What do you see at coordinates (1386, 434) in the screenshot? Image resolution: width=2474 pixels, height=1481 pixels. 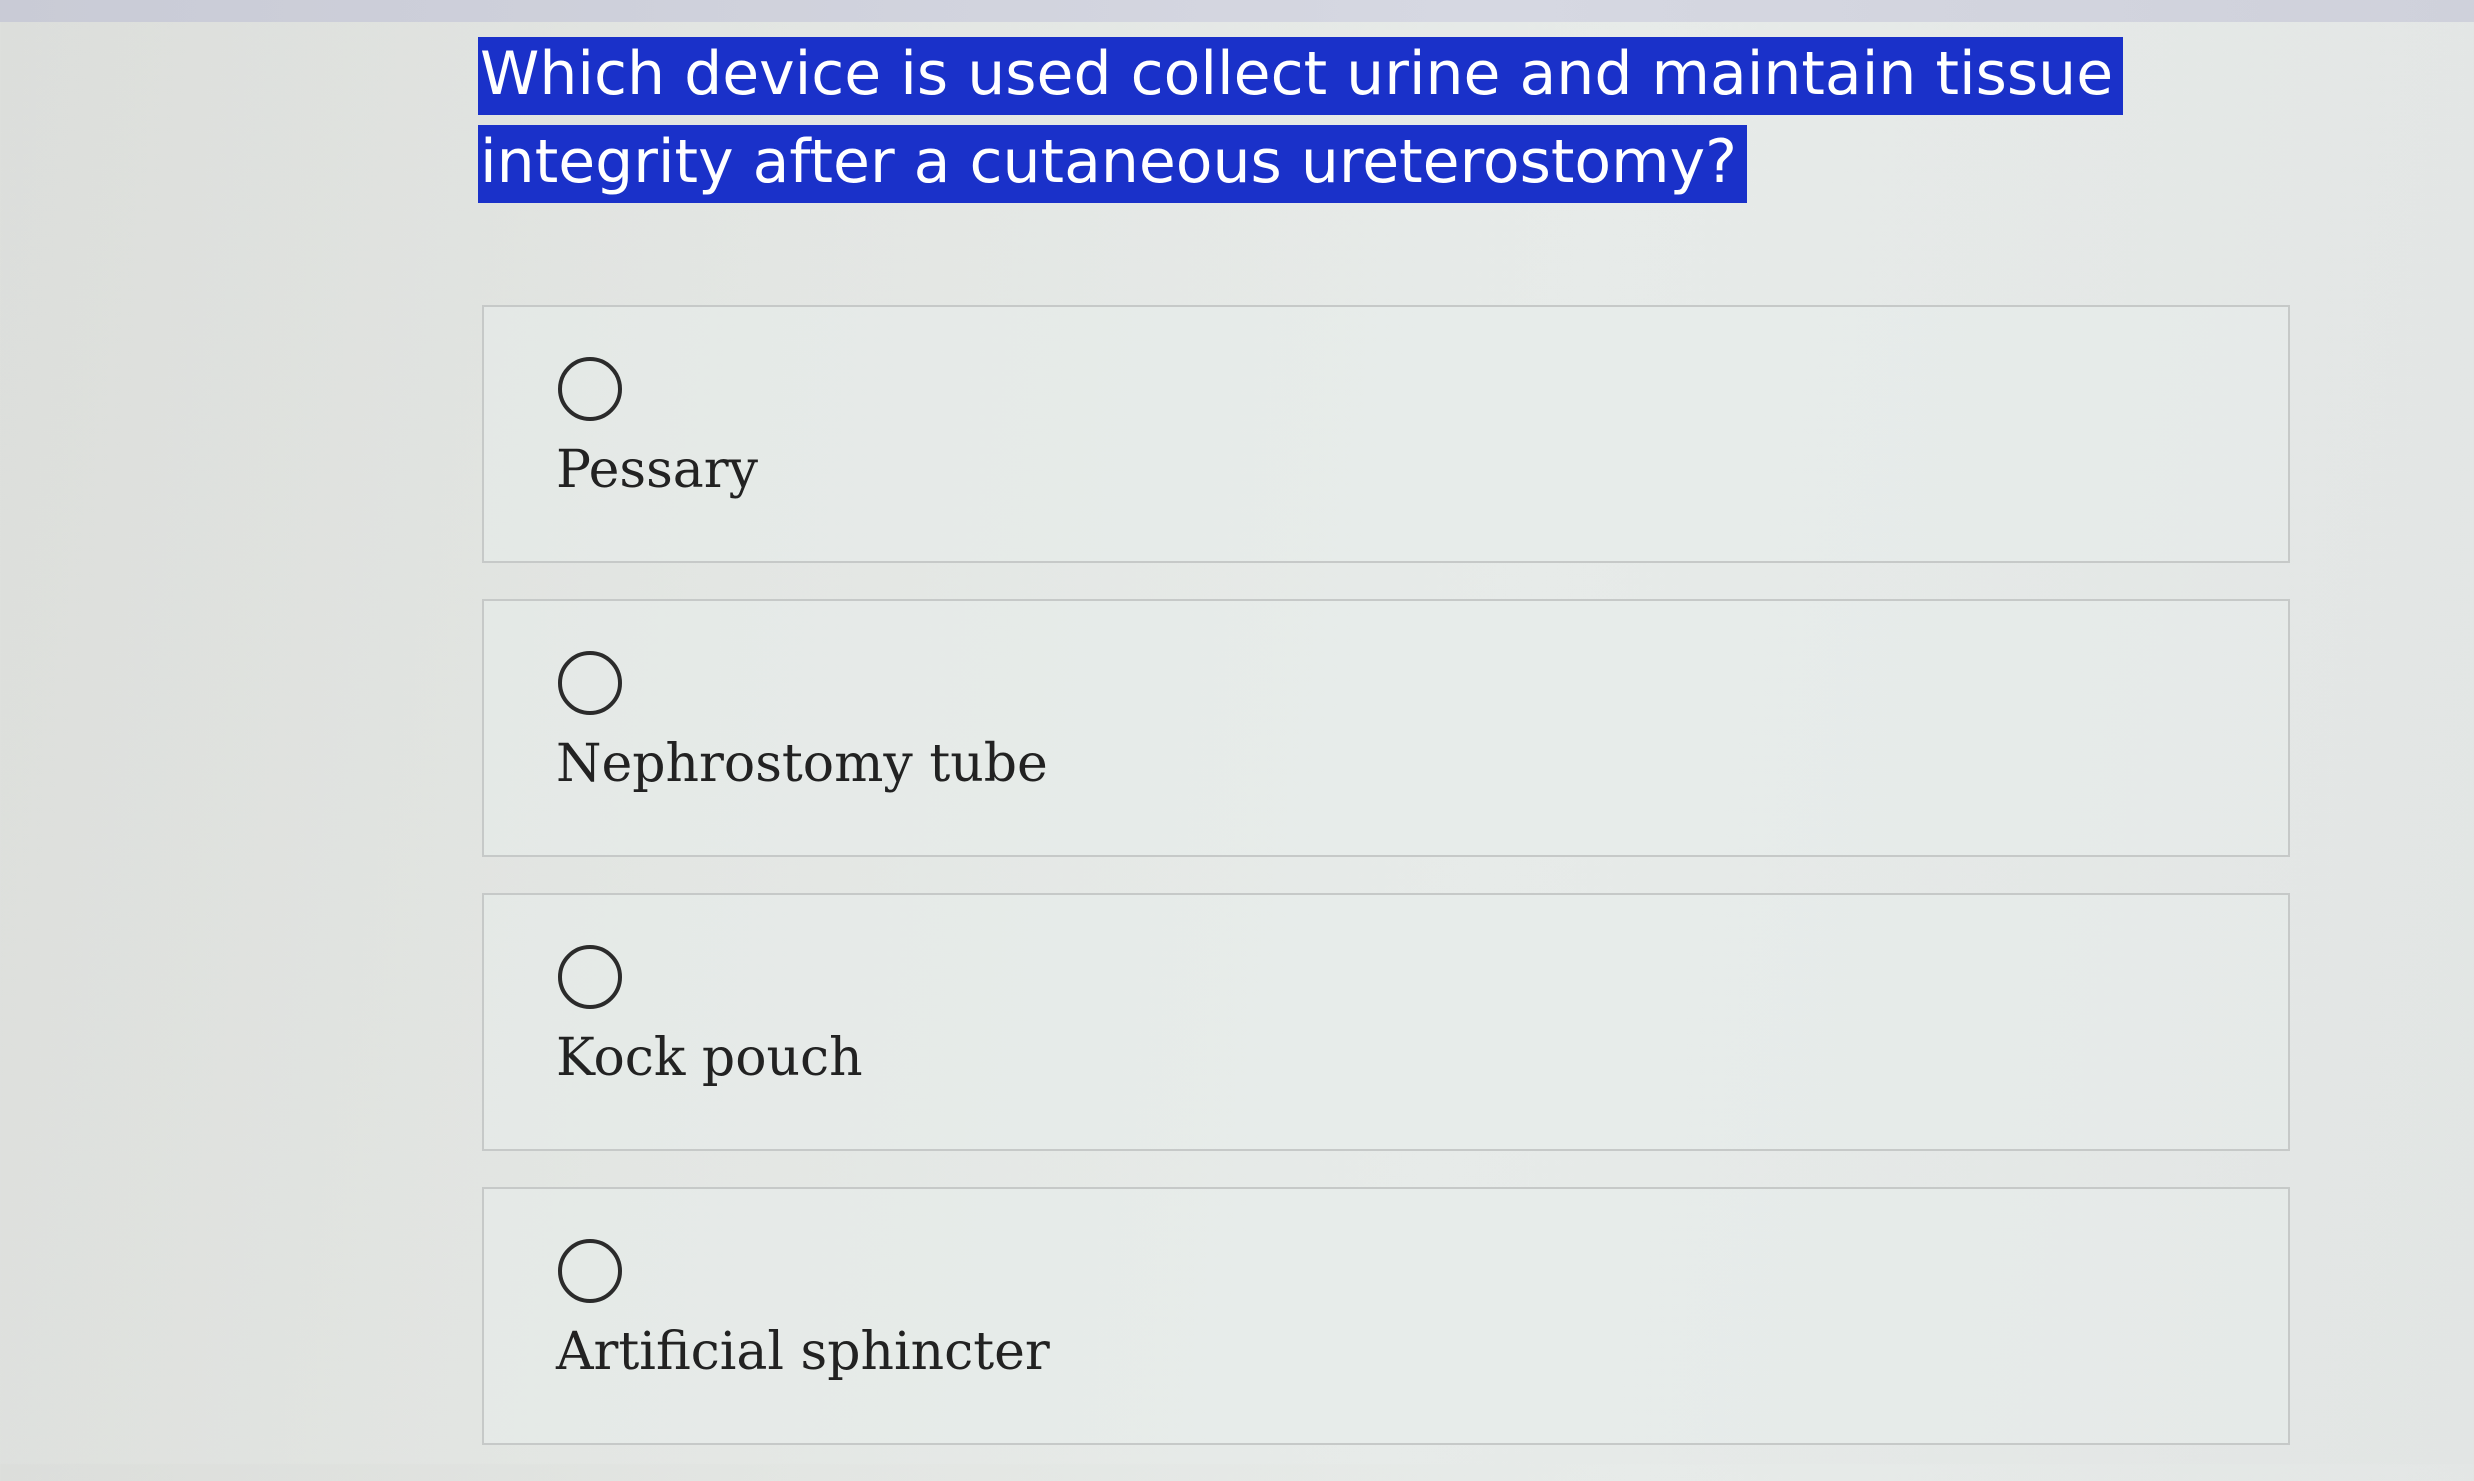 I see `option-pessary: Pessary` at bounding box center [1386, 434].